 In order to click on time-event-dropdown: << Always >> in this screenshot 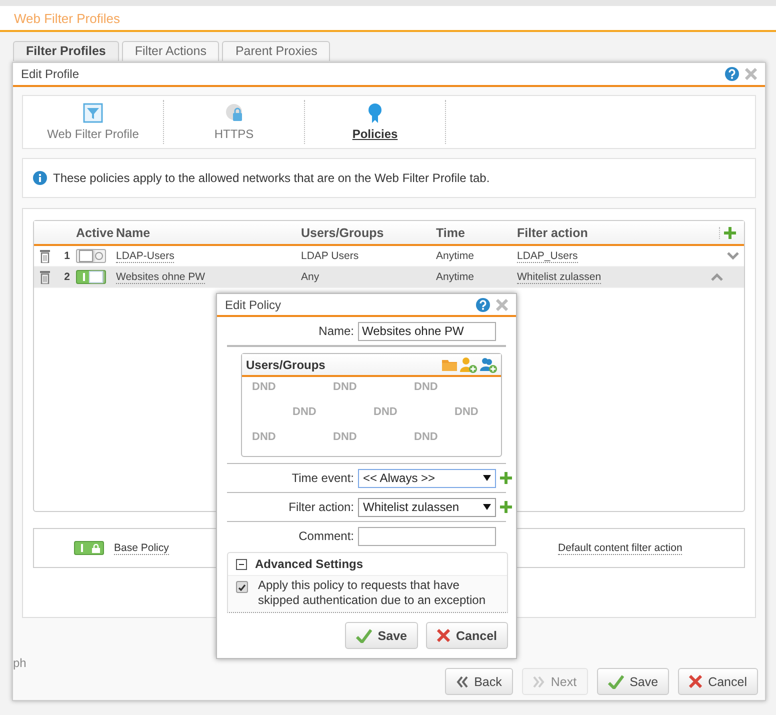, I will do `click(427, 478)`.